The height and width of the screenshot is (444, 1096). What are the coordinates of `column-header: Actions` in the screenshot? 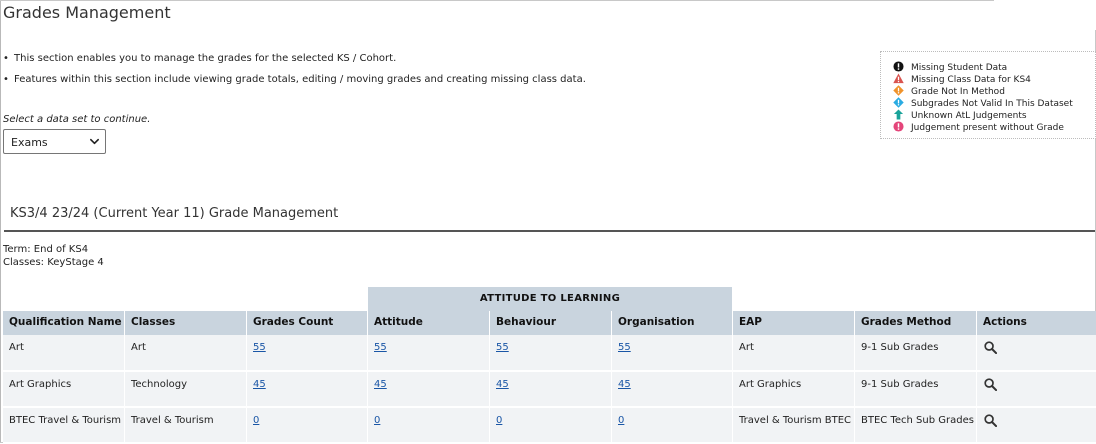 It's located at (1036, 323).